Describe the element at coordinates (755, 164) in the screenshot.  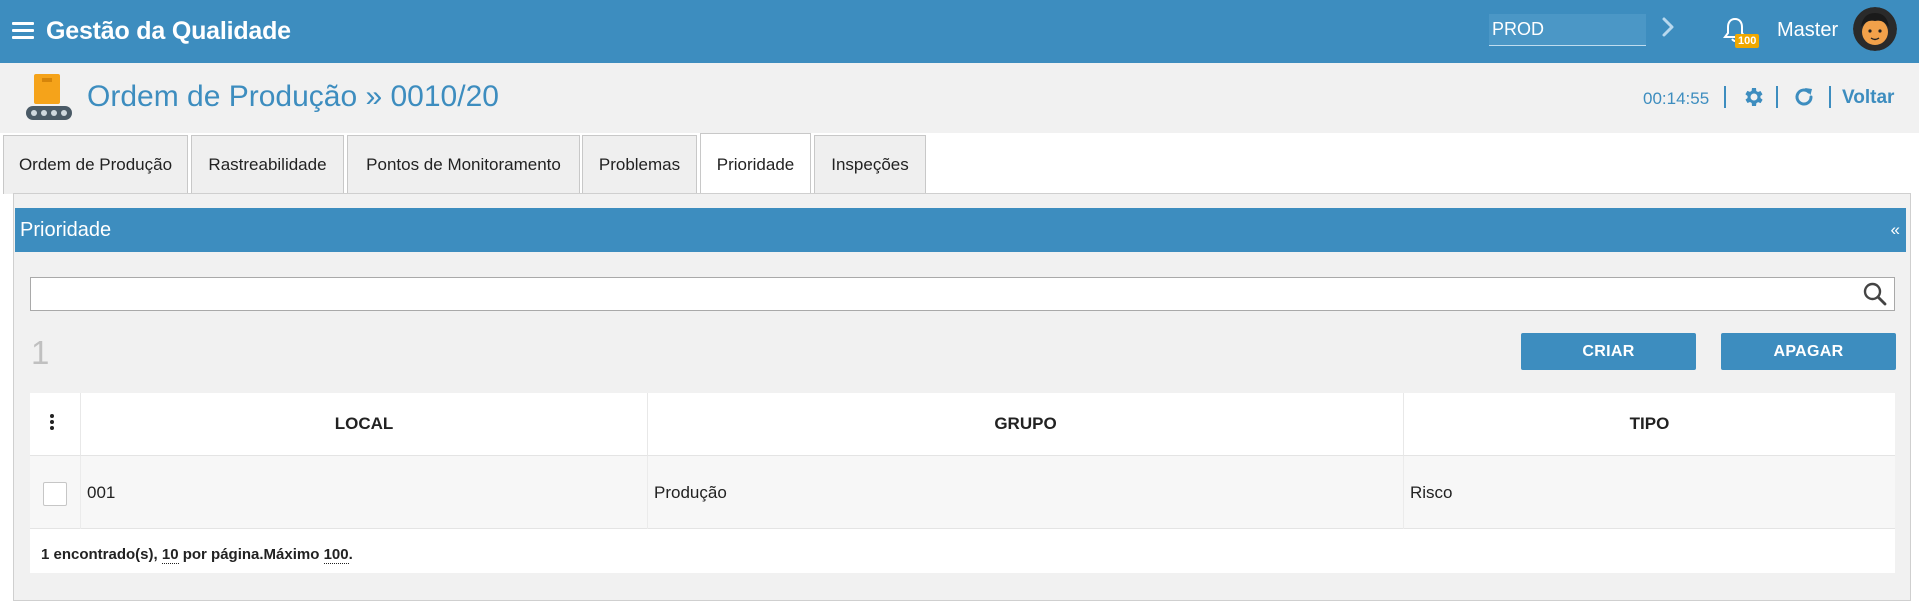
I see `tab-prioridade: Prioridade` at that location.